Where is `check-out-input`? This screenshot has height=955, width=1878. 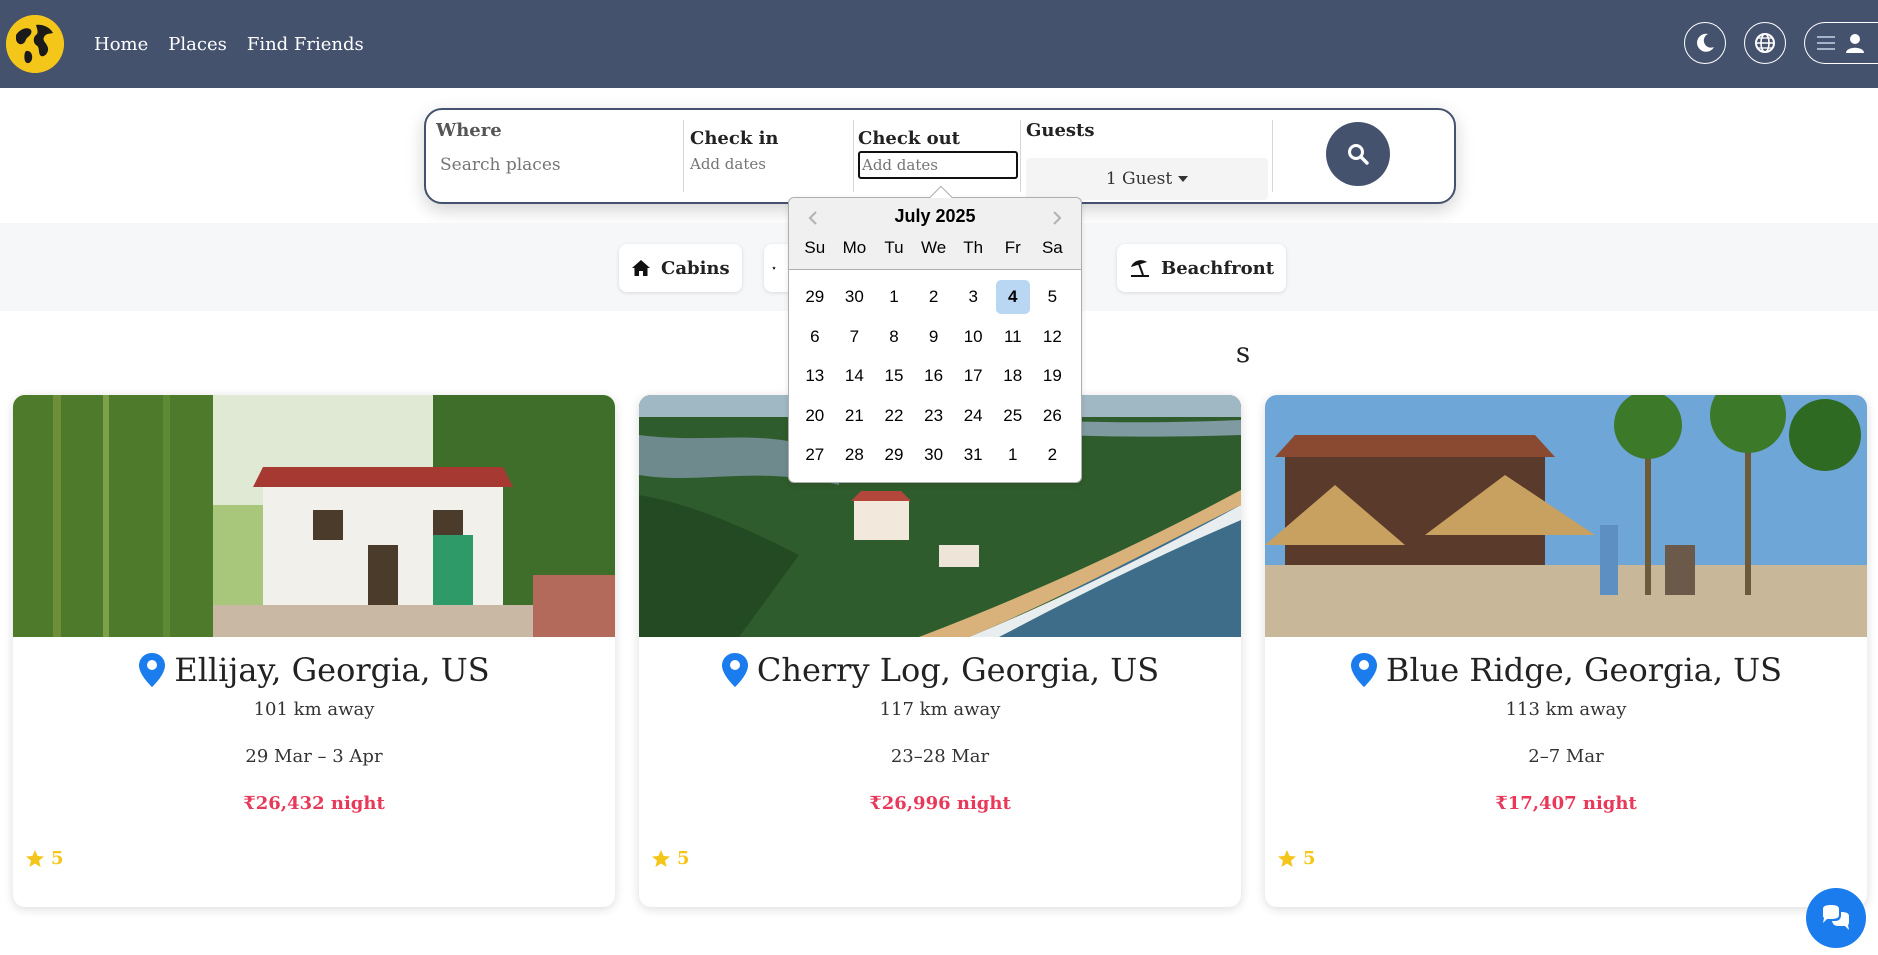
check-out-input is located at coordinates (938, 165).